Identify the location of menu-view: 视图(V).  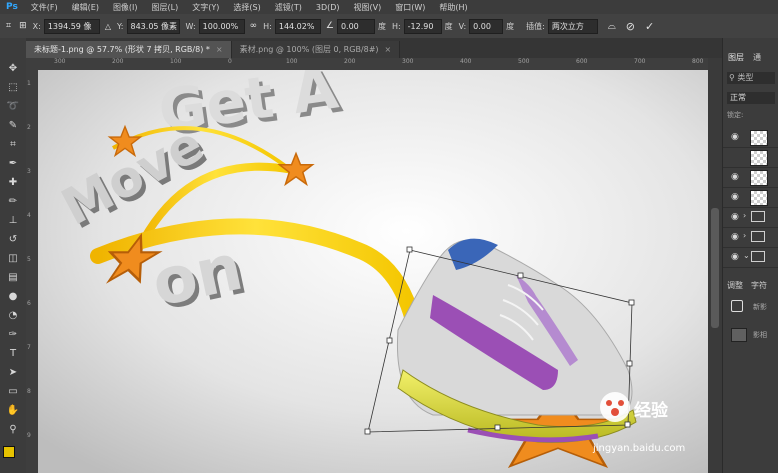
(368, 7).